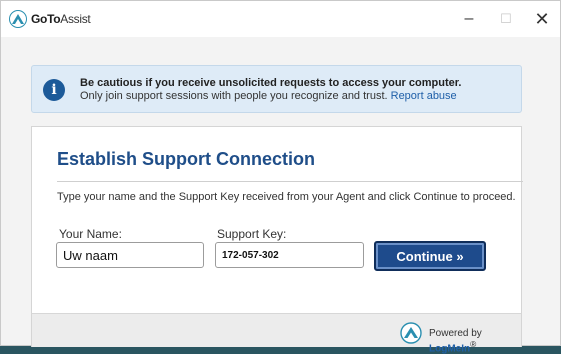 Image resolution: width=561 pixels, height=354 pixels. What do you see at coordinates (280, 19) in the screenshot?
I see `titlebar: GoToAssist – ☐ ✕` at bounding box center [280, 19].